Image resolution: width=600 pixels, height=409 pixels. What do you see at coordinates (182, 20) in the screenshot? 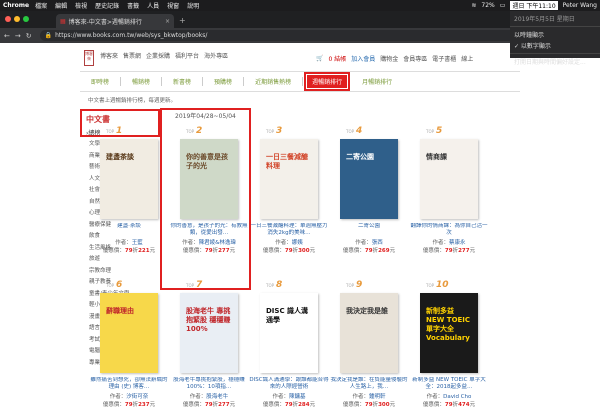
I see `new-tab-icon: +` at bounding box center [182, 20].